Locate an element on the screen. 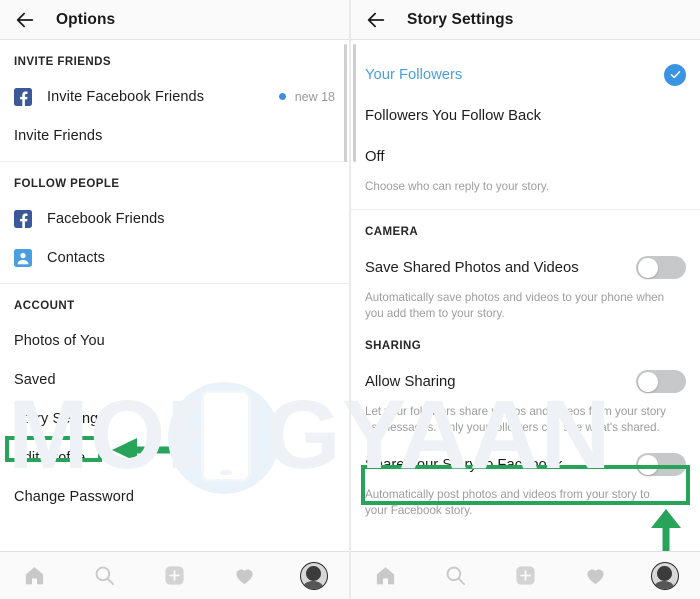 The width and height of the screenshot is (700, 599). option-followers-you-follow-back: Followers You Follow Back is located at coordinates (525, 115).